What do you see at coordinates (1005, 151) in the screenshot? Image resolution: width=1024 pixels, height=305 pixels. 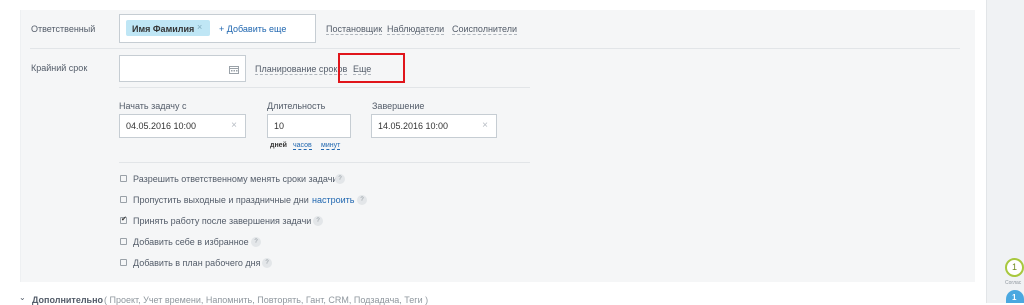 I see `right-rail` at bounding box center [1005, 151].